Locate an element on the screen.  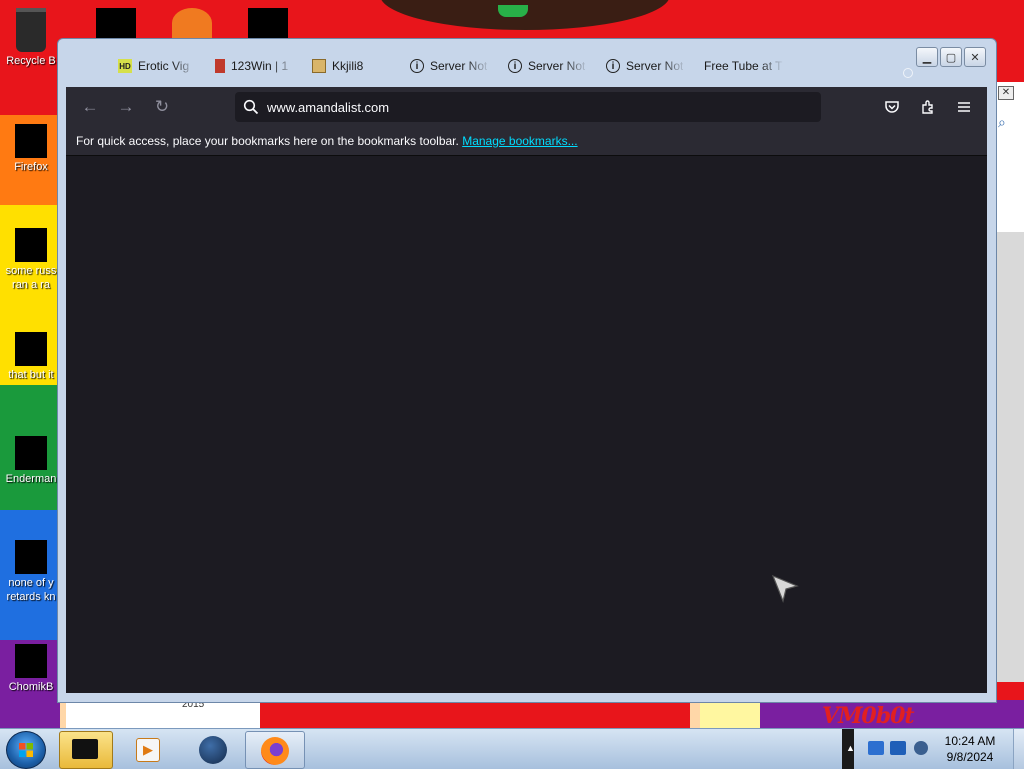
windows-logo-icon is located at coordinates (26, 750).